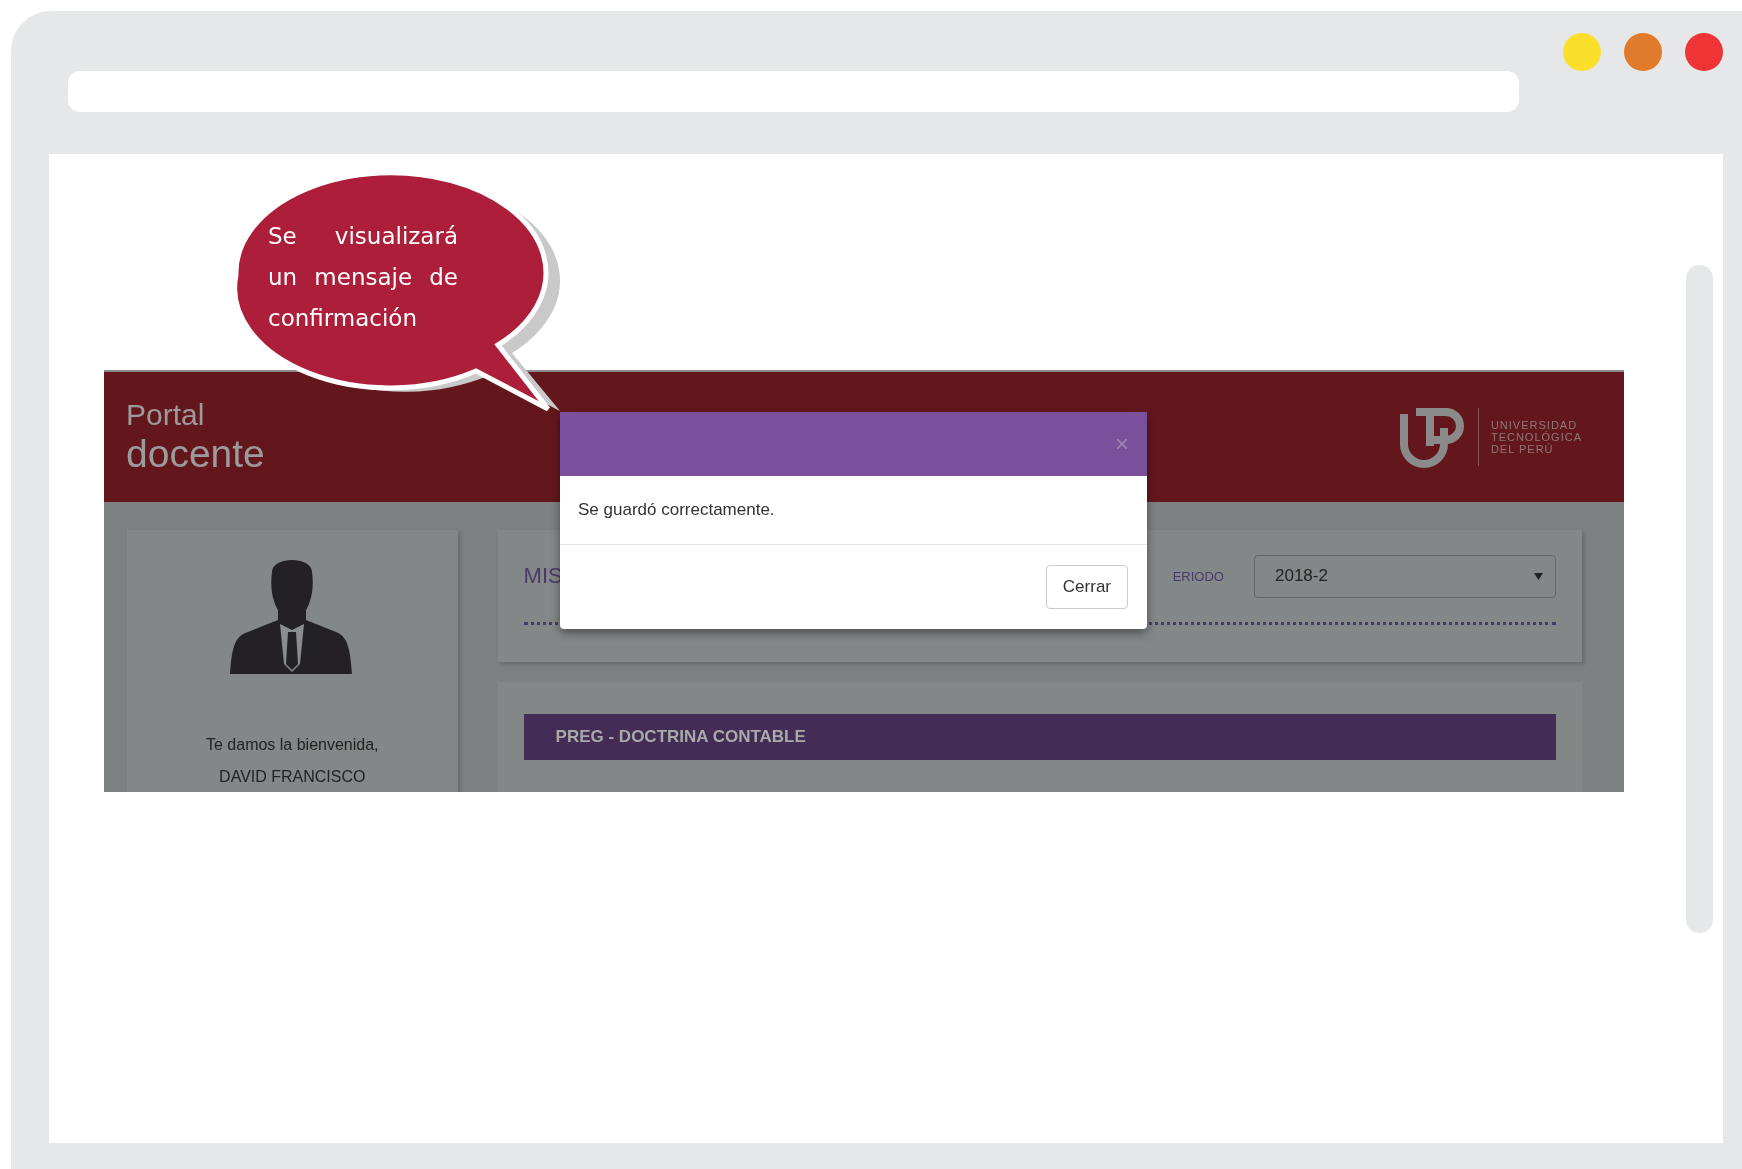 This screenshot has width=1742, height=1169. I want to click on section-heading: MIS, so click(543, 576).